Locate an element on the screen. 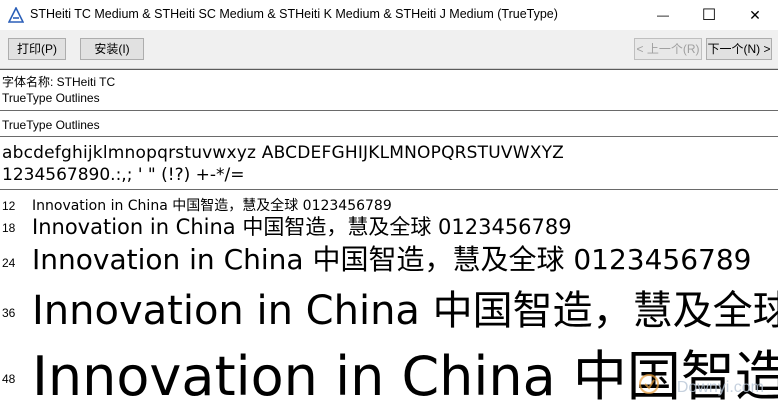 The height and width of the screenshot is (408, 778). watermark-logo-icon is located at coordinates (649, 384).